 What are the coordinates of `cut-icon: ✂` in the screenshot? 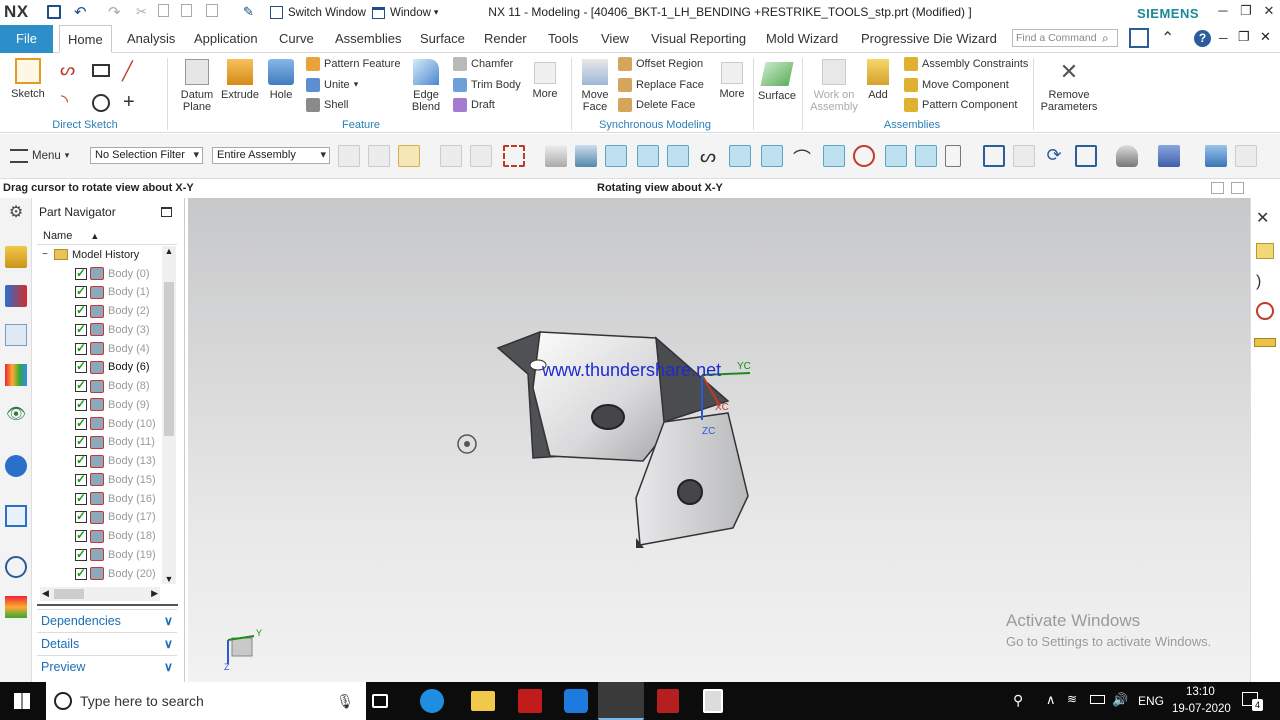 It's located at (141, 12).